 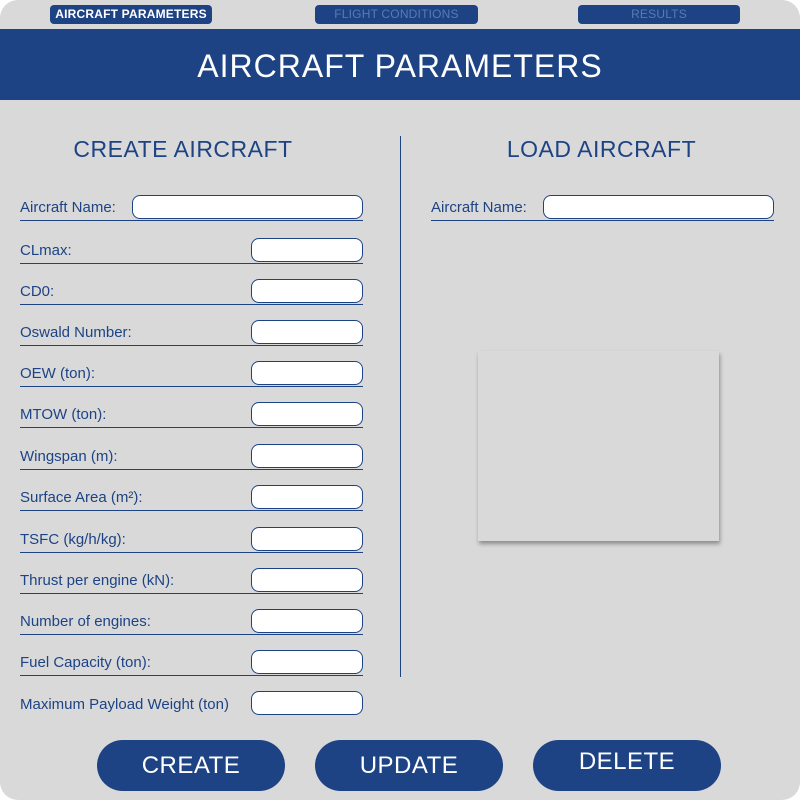 I want to click on tsfc-label: TSFC (kg/h/kg):, so click(x=73, y=539).